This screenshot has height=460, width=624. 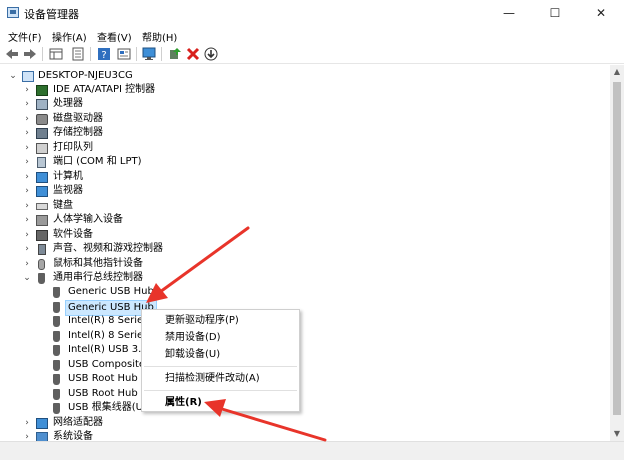 I want to click on menu-bar: 文件(F) 操作(A) 查看(V) 帮助(H), so click(x=312, y=35).